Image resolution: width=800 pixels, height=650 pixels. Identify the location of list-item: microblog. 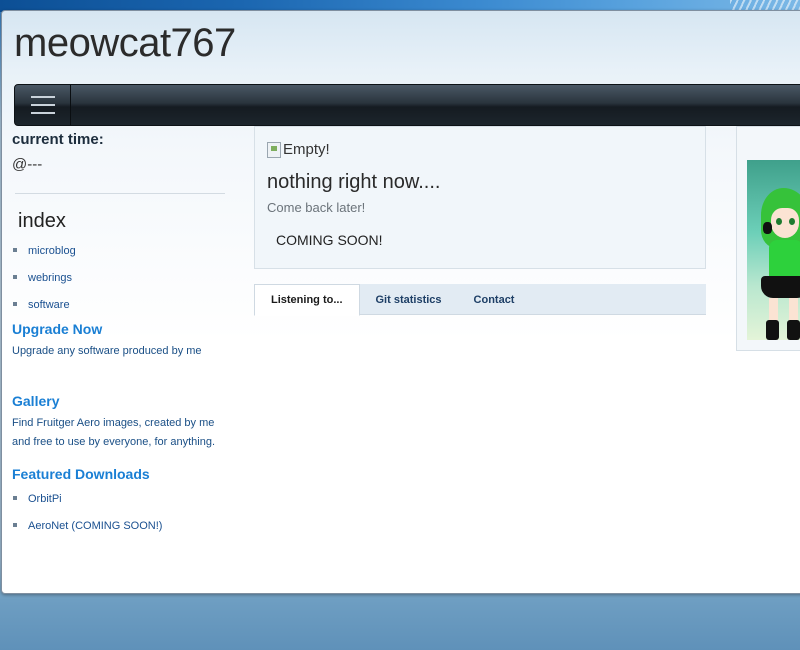
(119, 258).